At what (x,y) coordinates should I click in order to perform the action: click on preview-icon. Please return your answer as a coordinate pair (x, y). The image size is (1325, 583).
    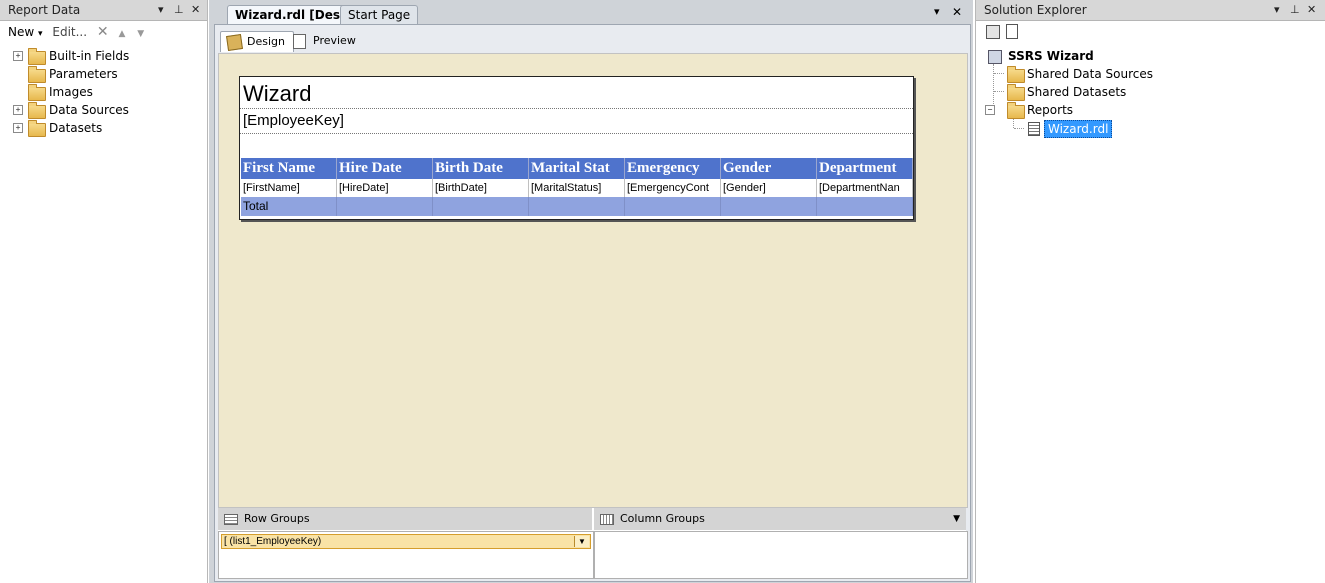
    Looking at the image, I should click on (299, 41).